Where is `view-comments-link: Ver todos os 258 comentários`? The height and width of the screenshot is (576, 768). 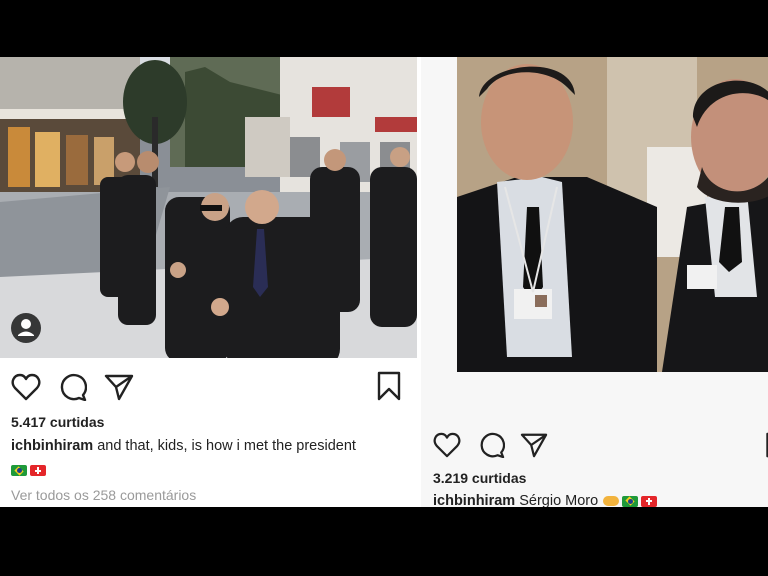
view-comments-link: Ver todos os 258 comentários is located at coordinates (103, 495).